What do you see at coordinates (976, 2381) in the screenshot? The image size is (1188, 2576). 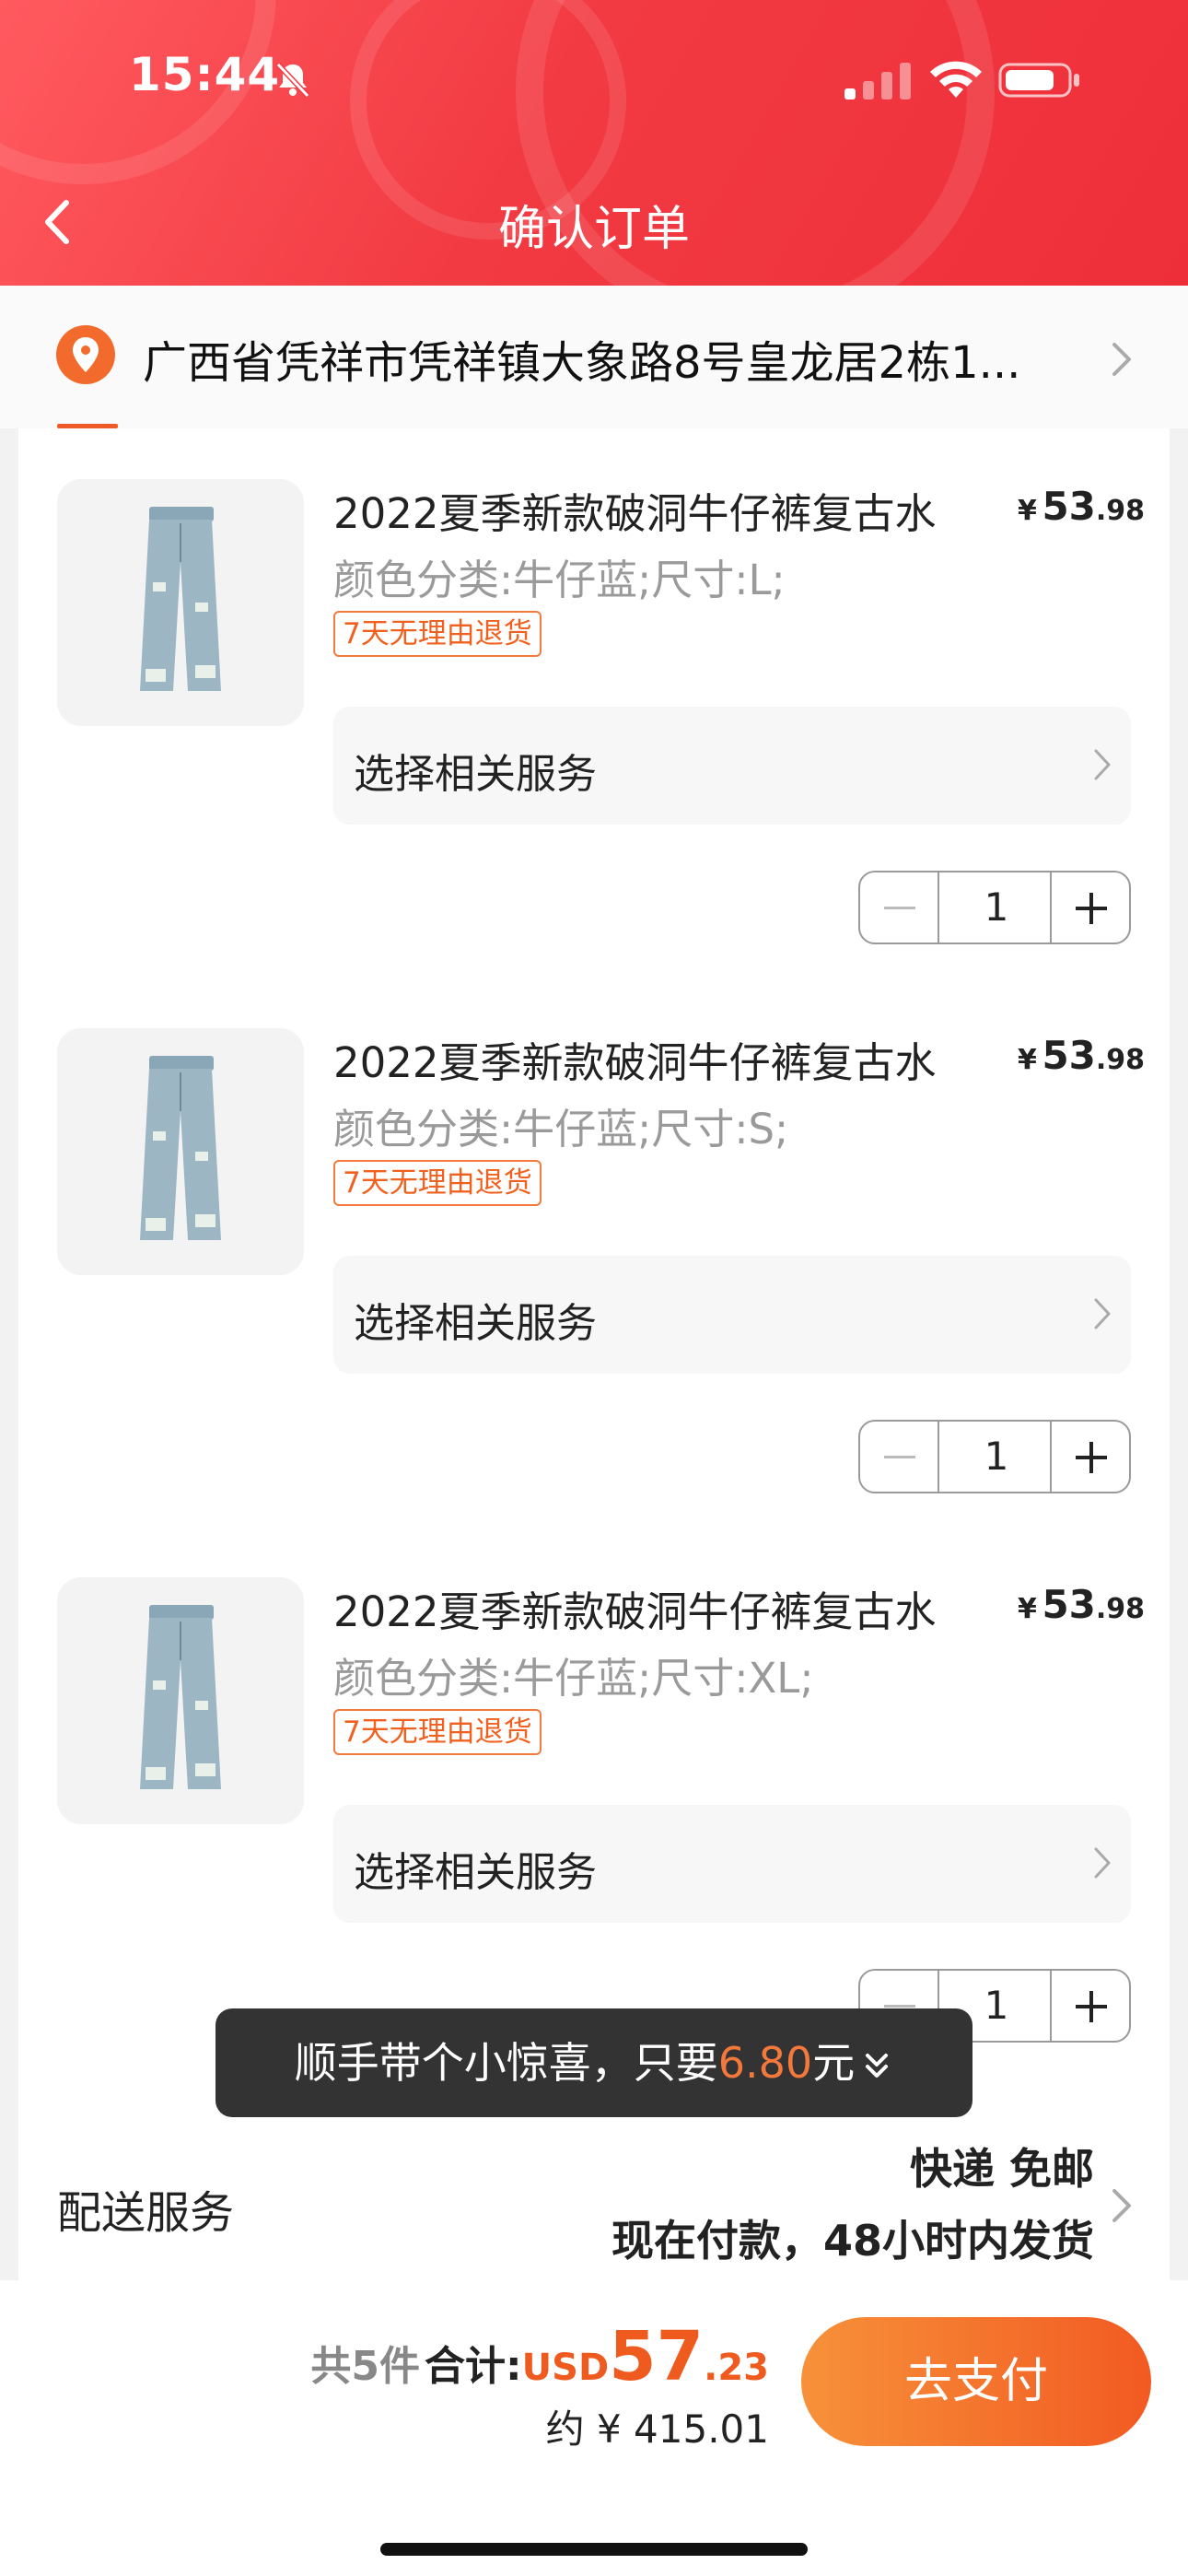 I see `pay-button: 去支付` at bounding box center [976, 2381].